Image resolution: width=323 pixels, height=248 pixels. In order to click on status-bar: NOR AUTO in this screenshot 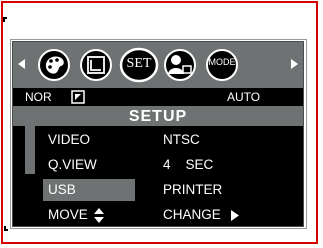, I will do `click(158, 97)`.